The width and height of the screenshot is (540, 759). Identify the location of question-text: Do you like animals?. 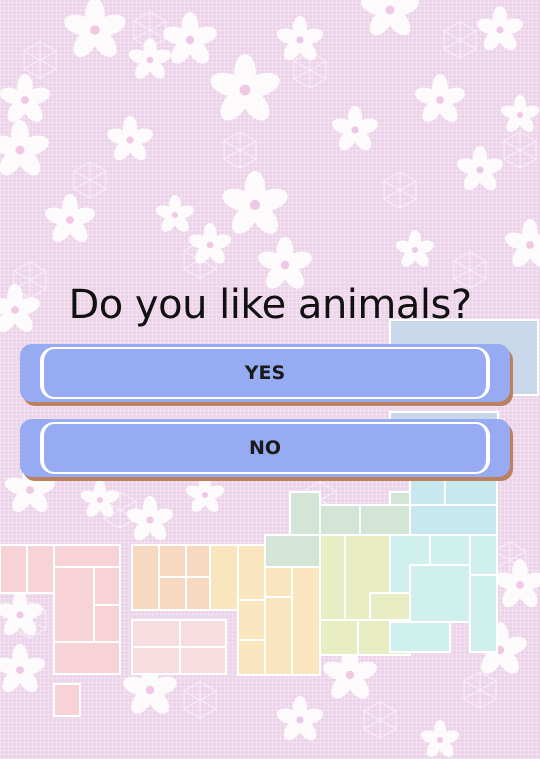
(270, 305).